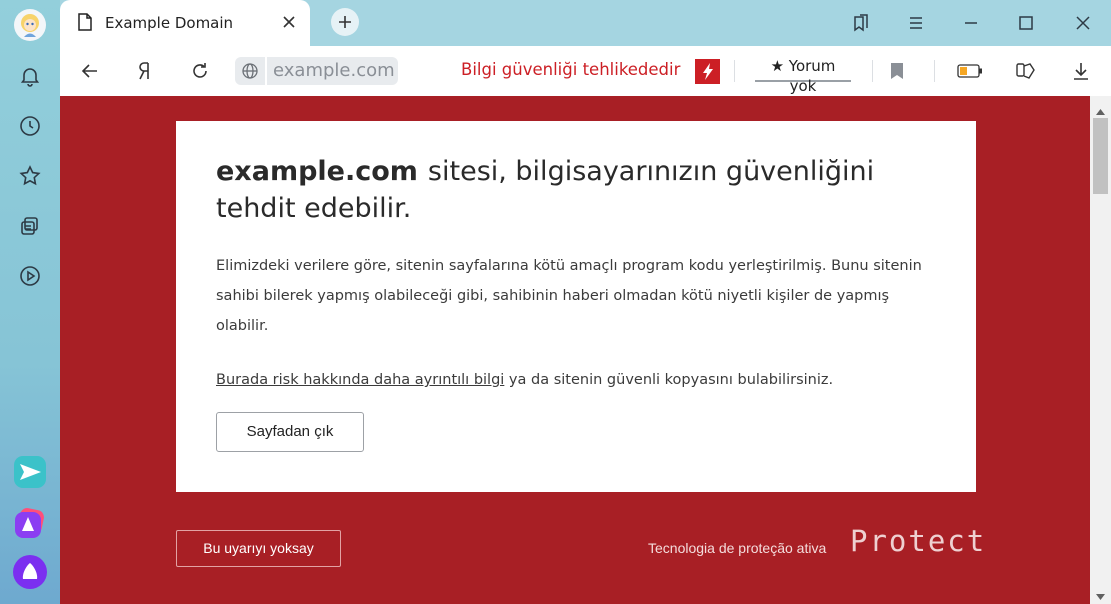 Image resolution: width=1111 pixels, height=604 pixels. Describe the element at coordinates (585, 23) in the screenshot. I see `tab-strip: Example Domain` at that location.